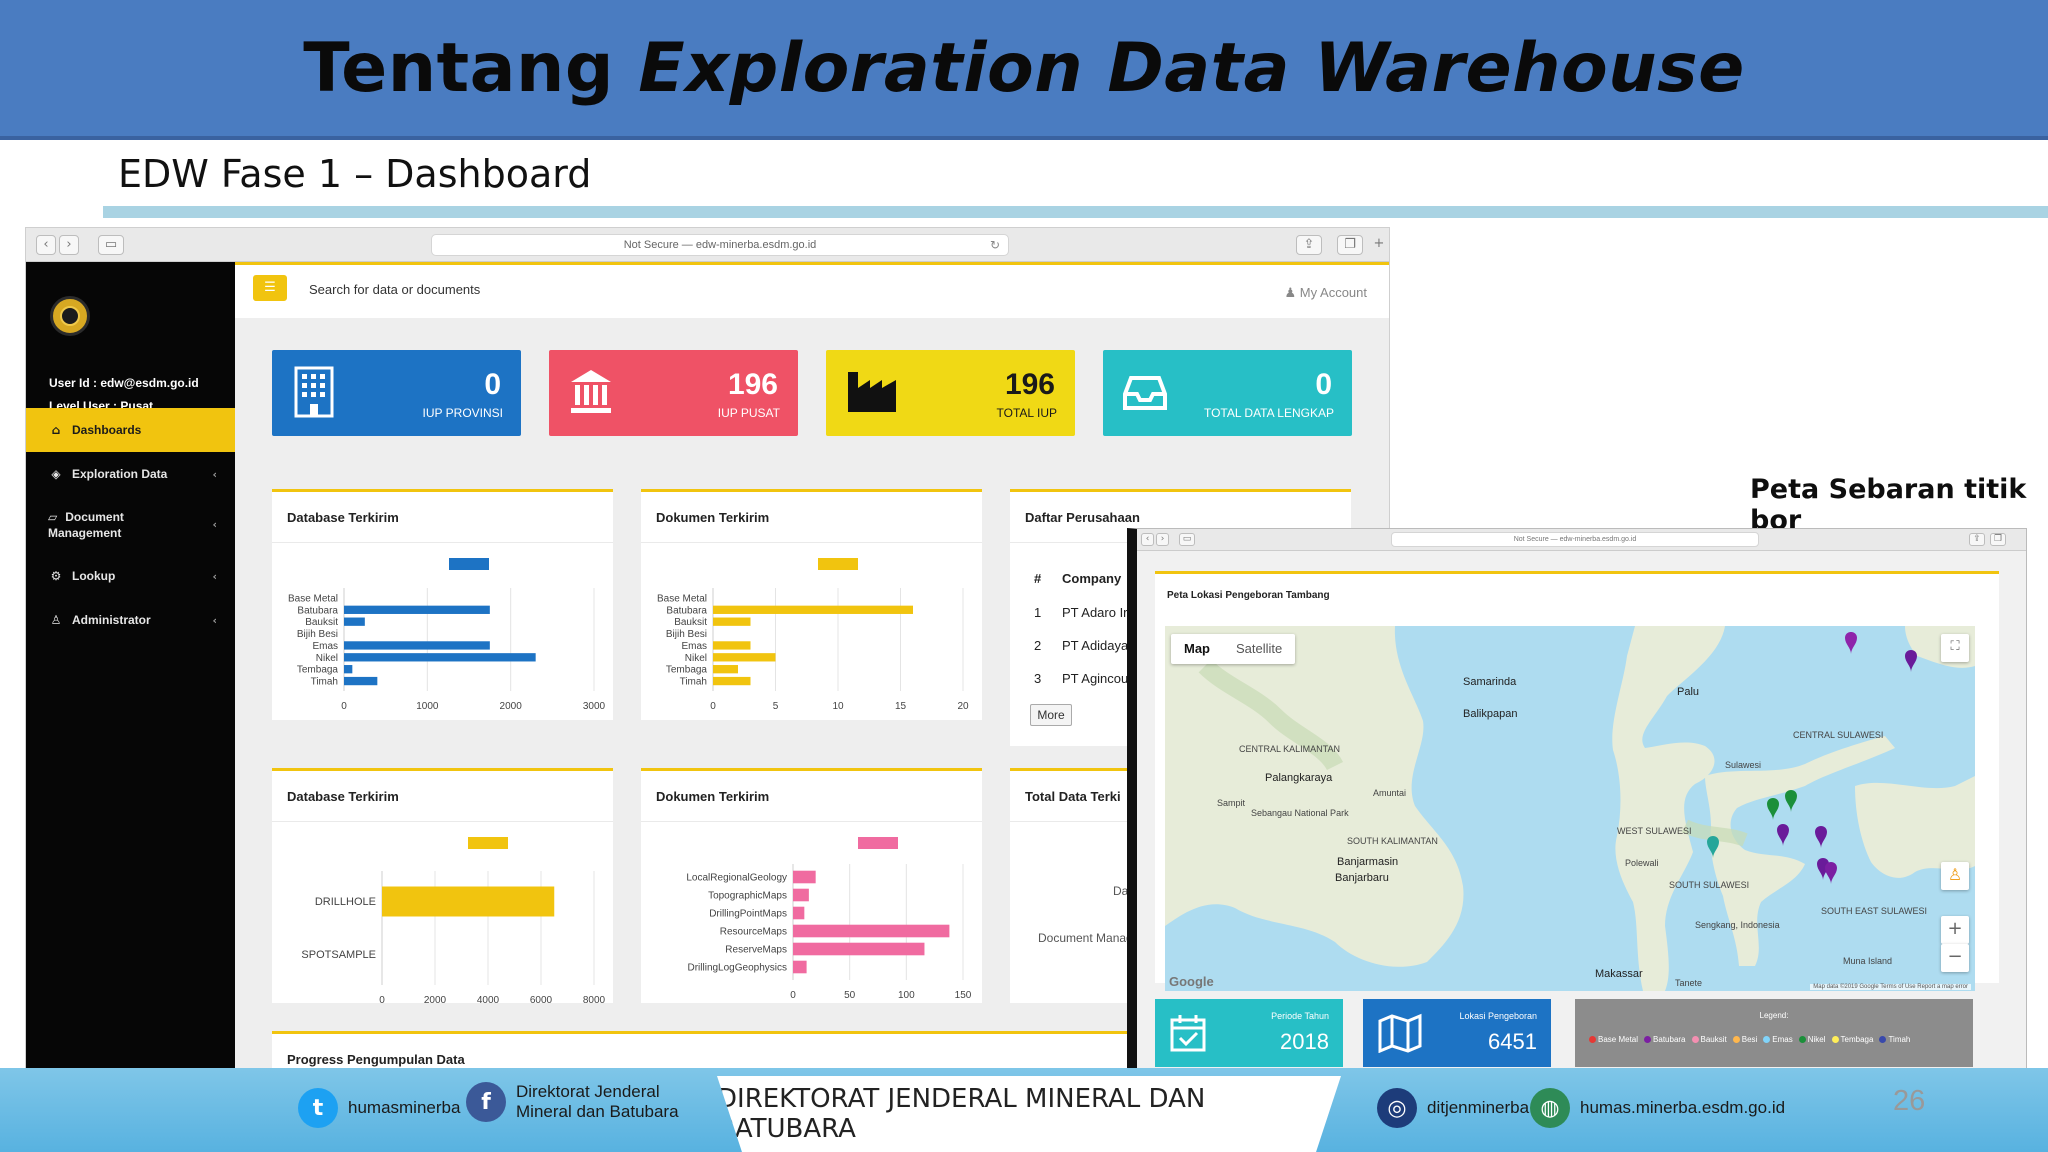 This screenshot has height=1152, width=2048. I want to click on tick-label: 3000, so click(594, 706).